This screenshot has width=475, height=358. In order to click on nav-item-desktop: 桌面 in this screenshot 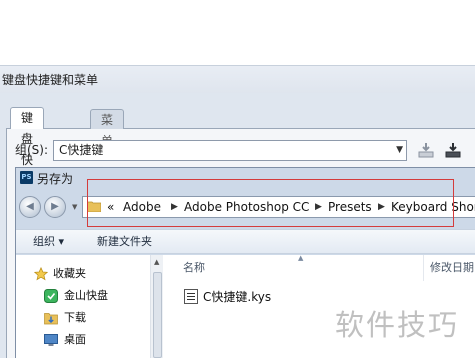, I will do `click(83, 340)`.